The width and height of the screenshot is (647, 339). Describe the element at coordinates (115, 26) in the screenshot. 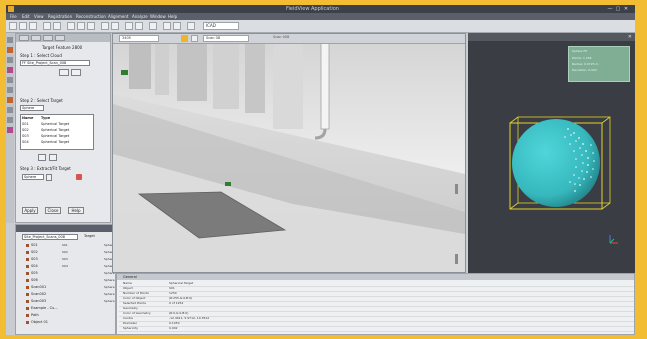

I see `fit-view-icon` at that location.